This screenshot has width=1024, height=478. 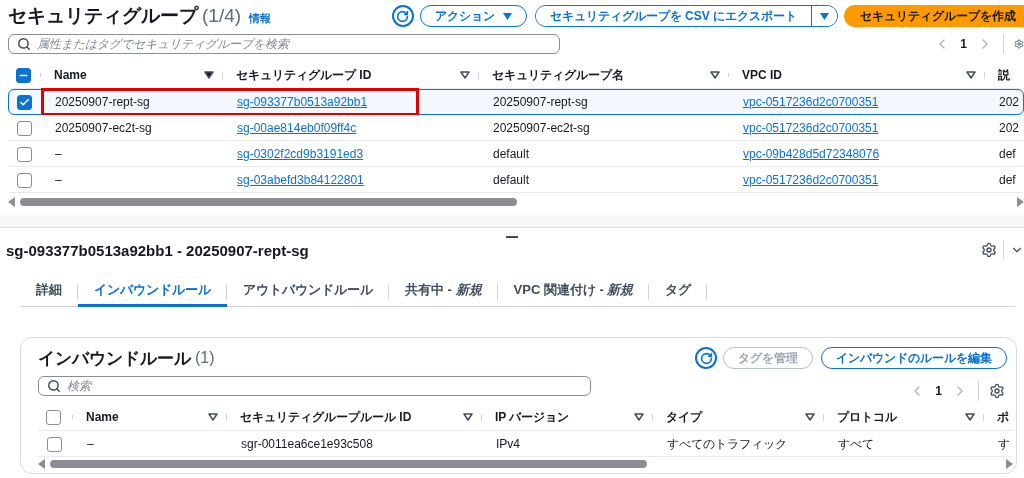 What do you see at coordinates (901, 417) in the screenshot?
I see `column-header: プロトコル` at bounding box center [901, 417].